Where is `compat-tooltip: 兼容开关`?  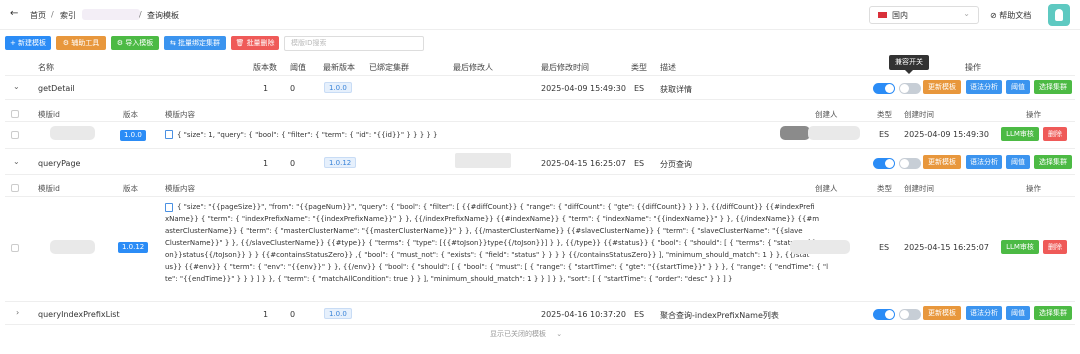
compat-tooltip: 兼容开关 is located at coordinates (909, 64).